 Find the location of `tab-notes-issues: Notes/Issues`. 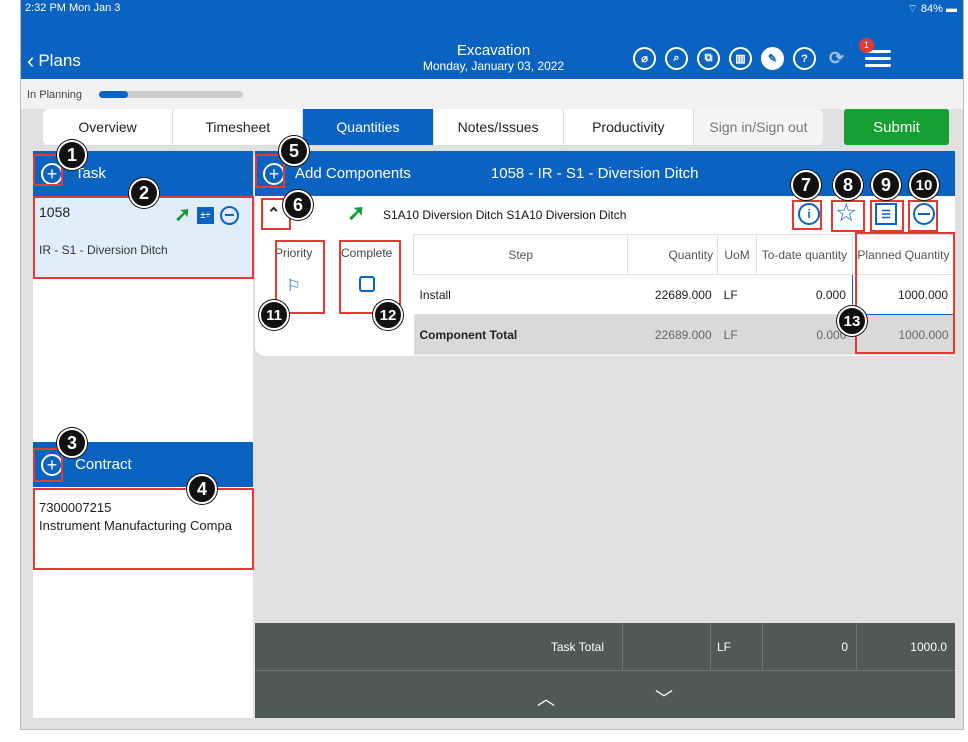

tab-notes-issues: Notes/Issues is located at coordinates (499, 127).